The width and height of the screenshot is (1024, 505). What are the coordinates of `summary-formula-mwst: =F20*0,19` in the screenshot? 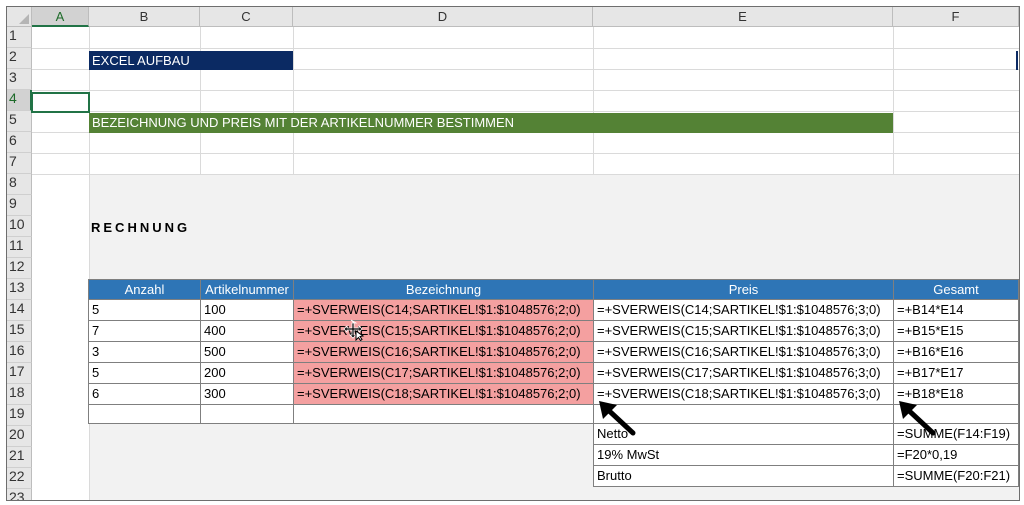 It's located at (956, 455).